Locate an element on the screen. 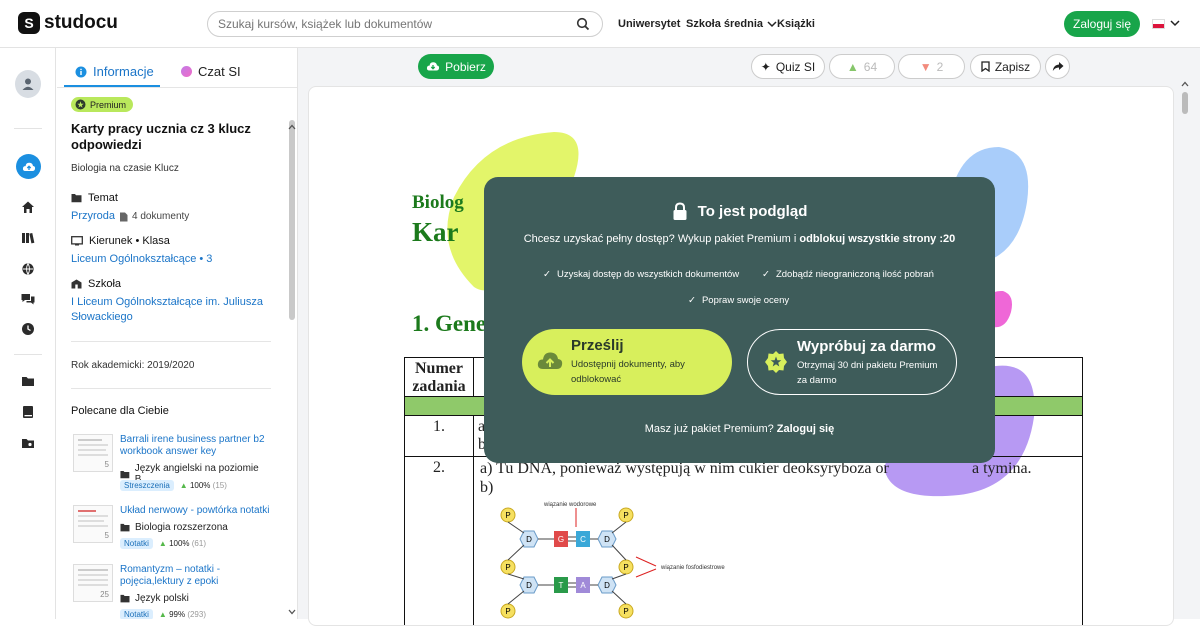 The width and height of the screenshot is (1200, 626). language-chevron-icon is located at coordinates (1175, 23).